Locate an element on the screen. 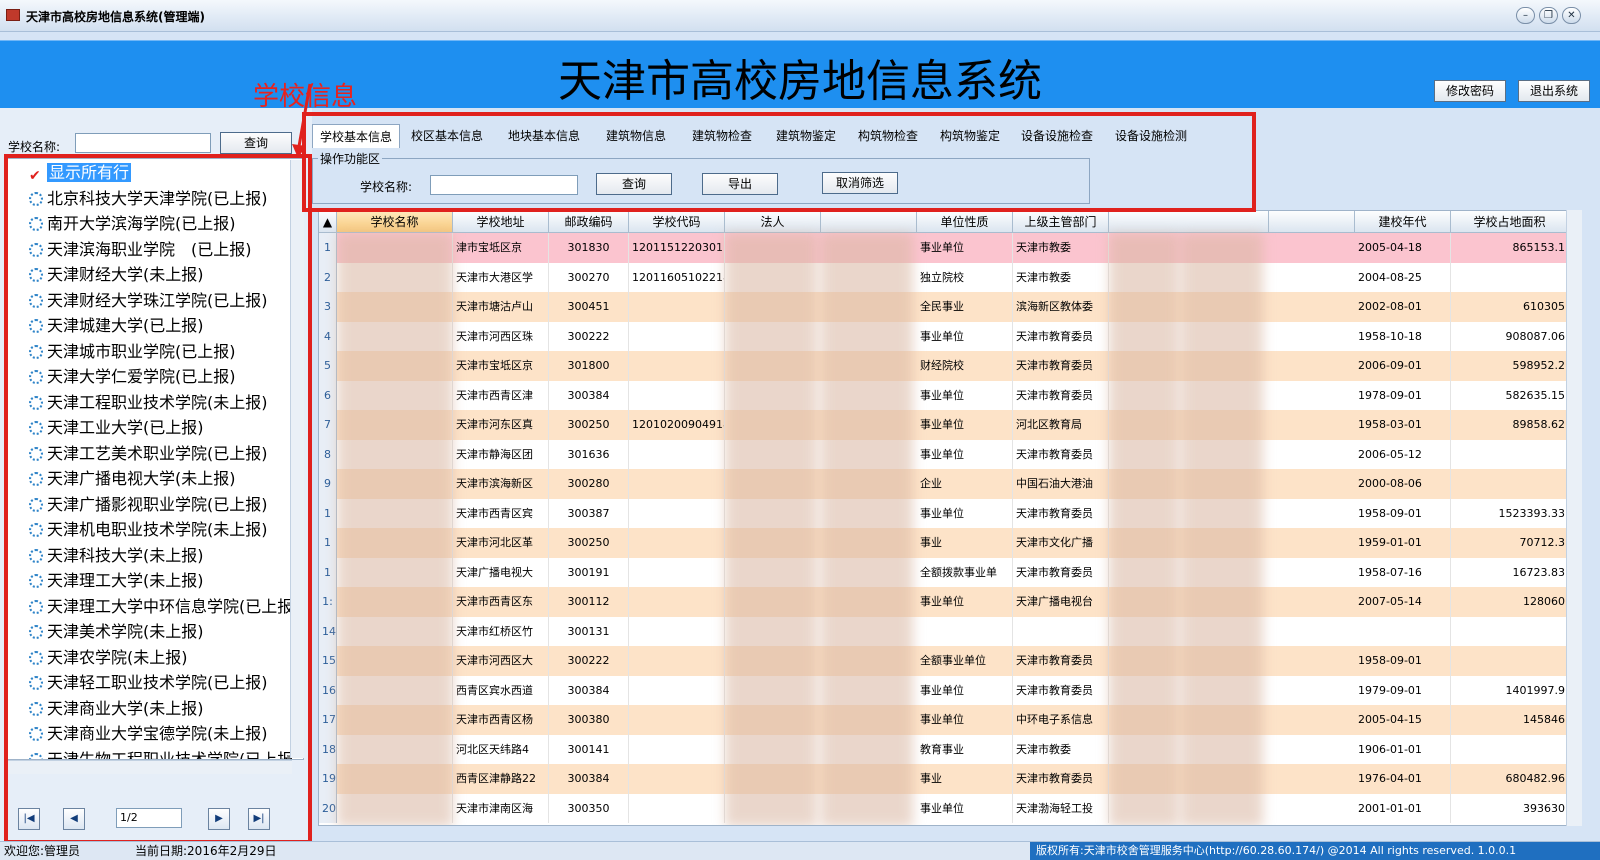 The width and height of the screenshot is (1600, 860). column-header: 学校名称 is located at coordinates (395, 222).